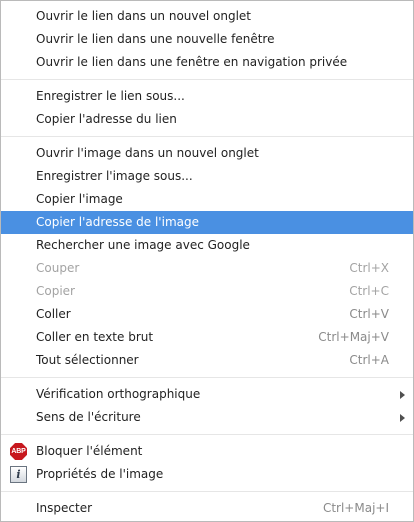  I want to click on menu-item-shortcut: Ctrl+X, so click(369, 268).